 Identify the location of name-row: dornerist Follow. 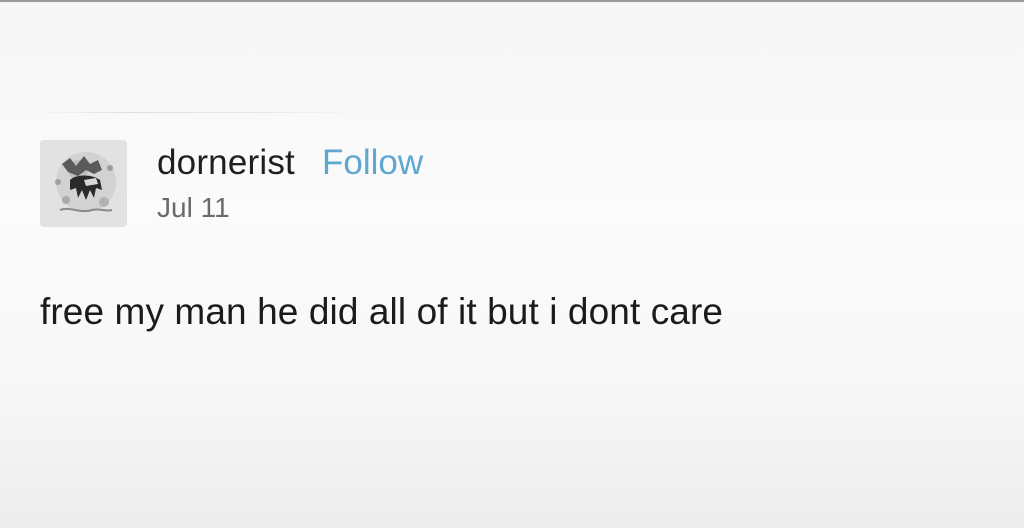
(290, 163).